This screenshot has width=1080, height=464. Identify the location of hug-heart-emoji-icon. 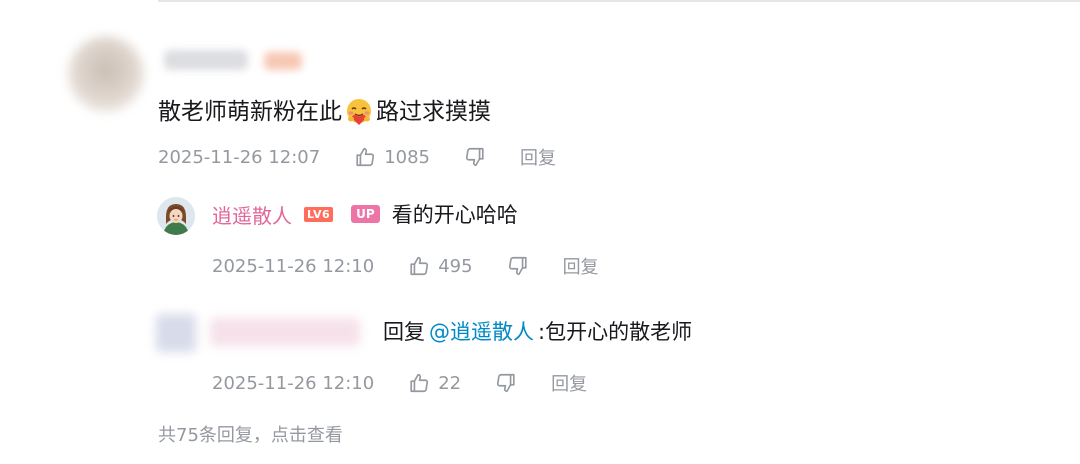
(359, 112).